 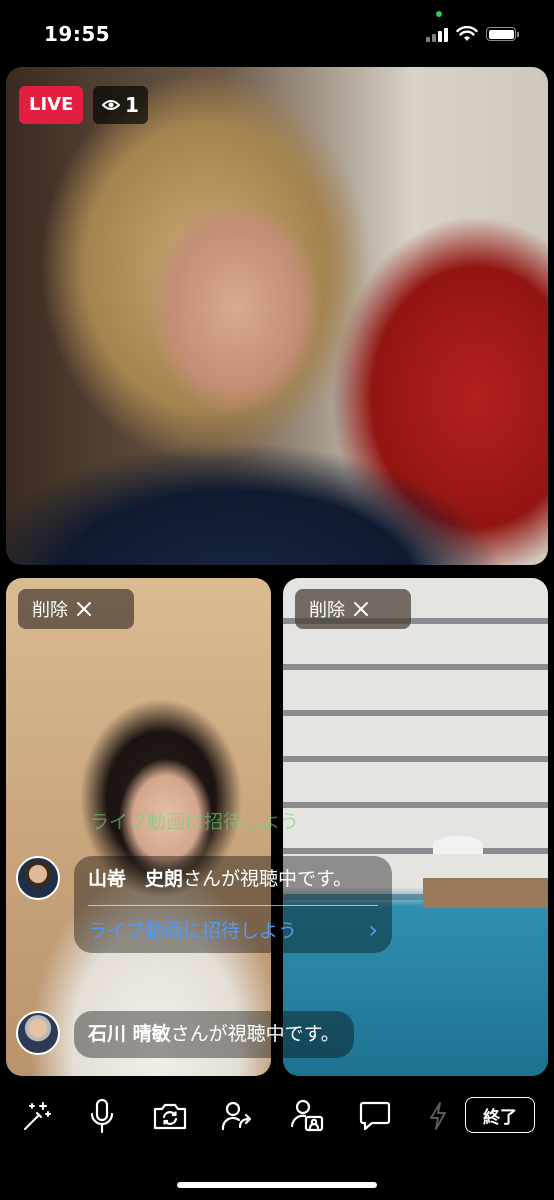 What do you see at coordinates (195, 822) in the screenshot?
I see `faded-invite-text: ライブ動画に招待しよう` at bounding box center [195, 822].